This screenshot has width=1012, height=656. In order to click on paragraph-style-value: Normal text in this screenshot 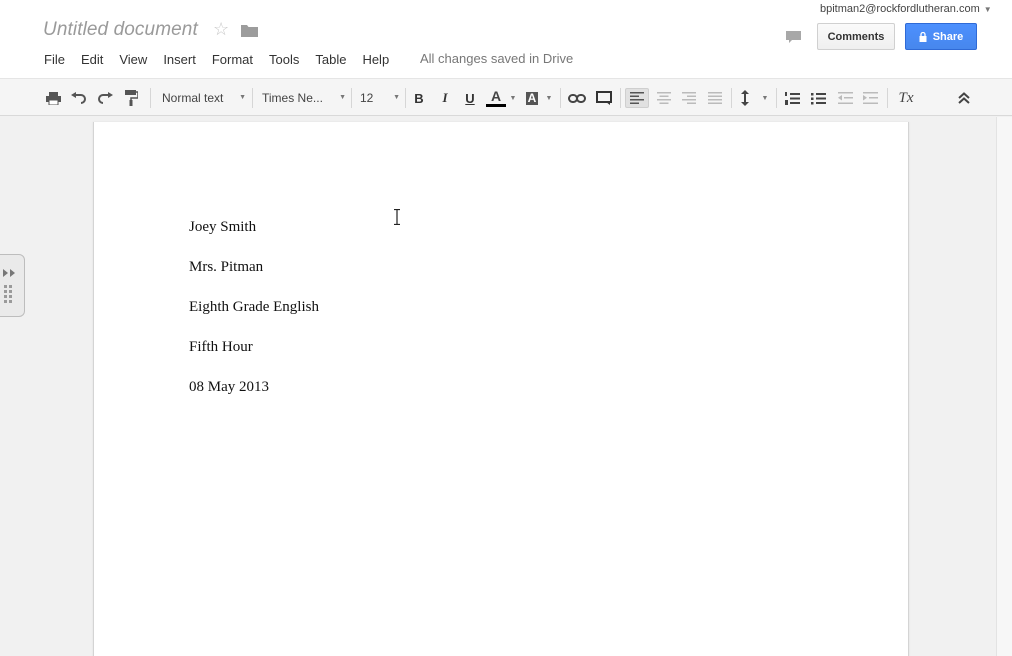, I will do `click(193, 98)`.